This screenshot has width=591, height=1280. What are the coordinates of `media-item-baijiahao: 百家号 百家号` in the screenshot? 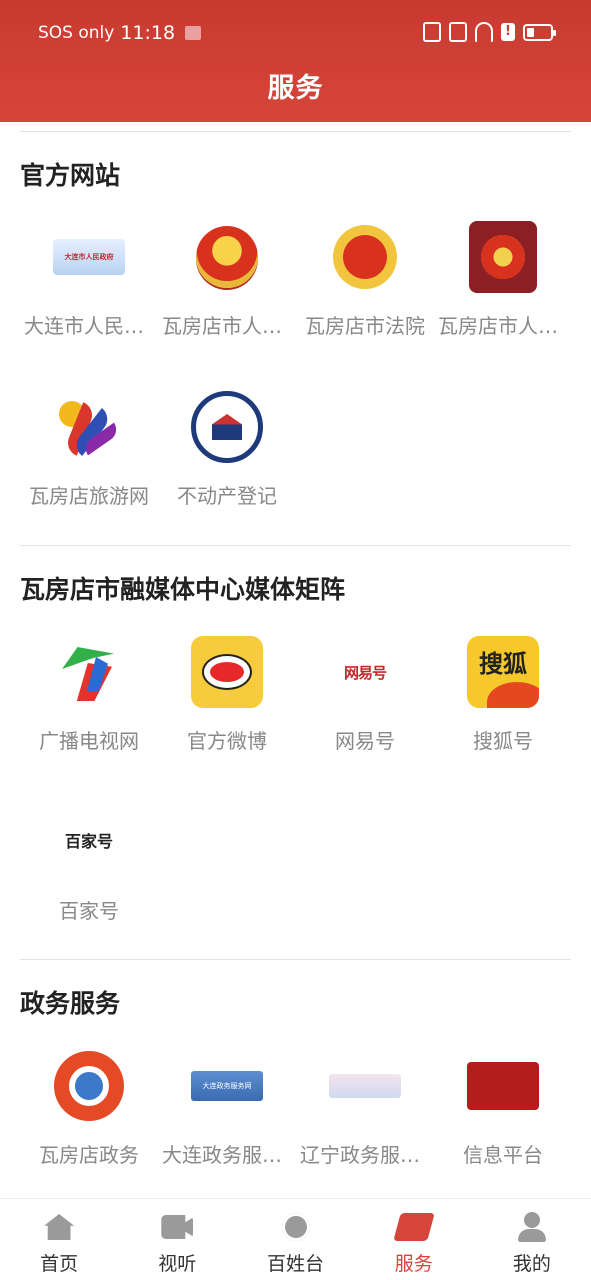 It's located at (89, 864).